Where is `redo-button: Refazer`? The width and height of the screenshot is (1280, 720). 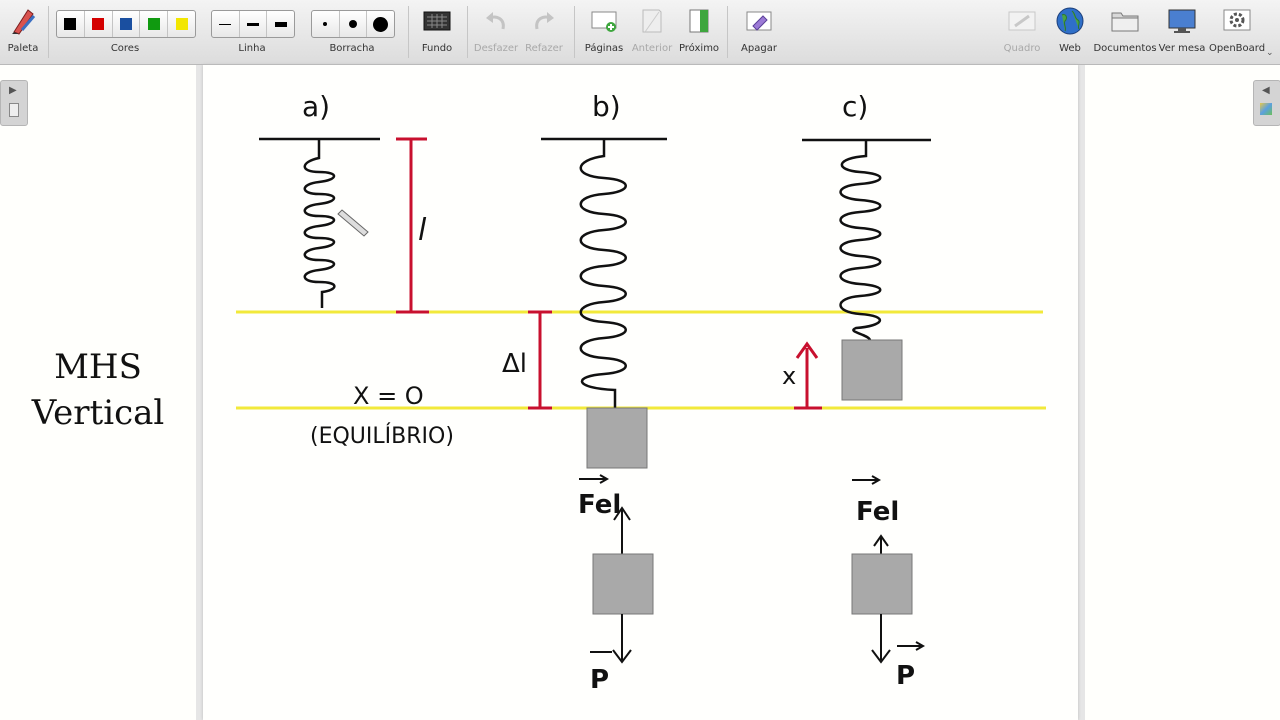 redo-button: Refazer is located at coordinates (544, 32).